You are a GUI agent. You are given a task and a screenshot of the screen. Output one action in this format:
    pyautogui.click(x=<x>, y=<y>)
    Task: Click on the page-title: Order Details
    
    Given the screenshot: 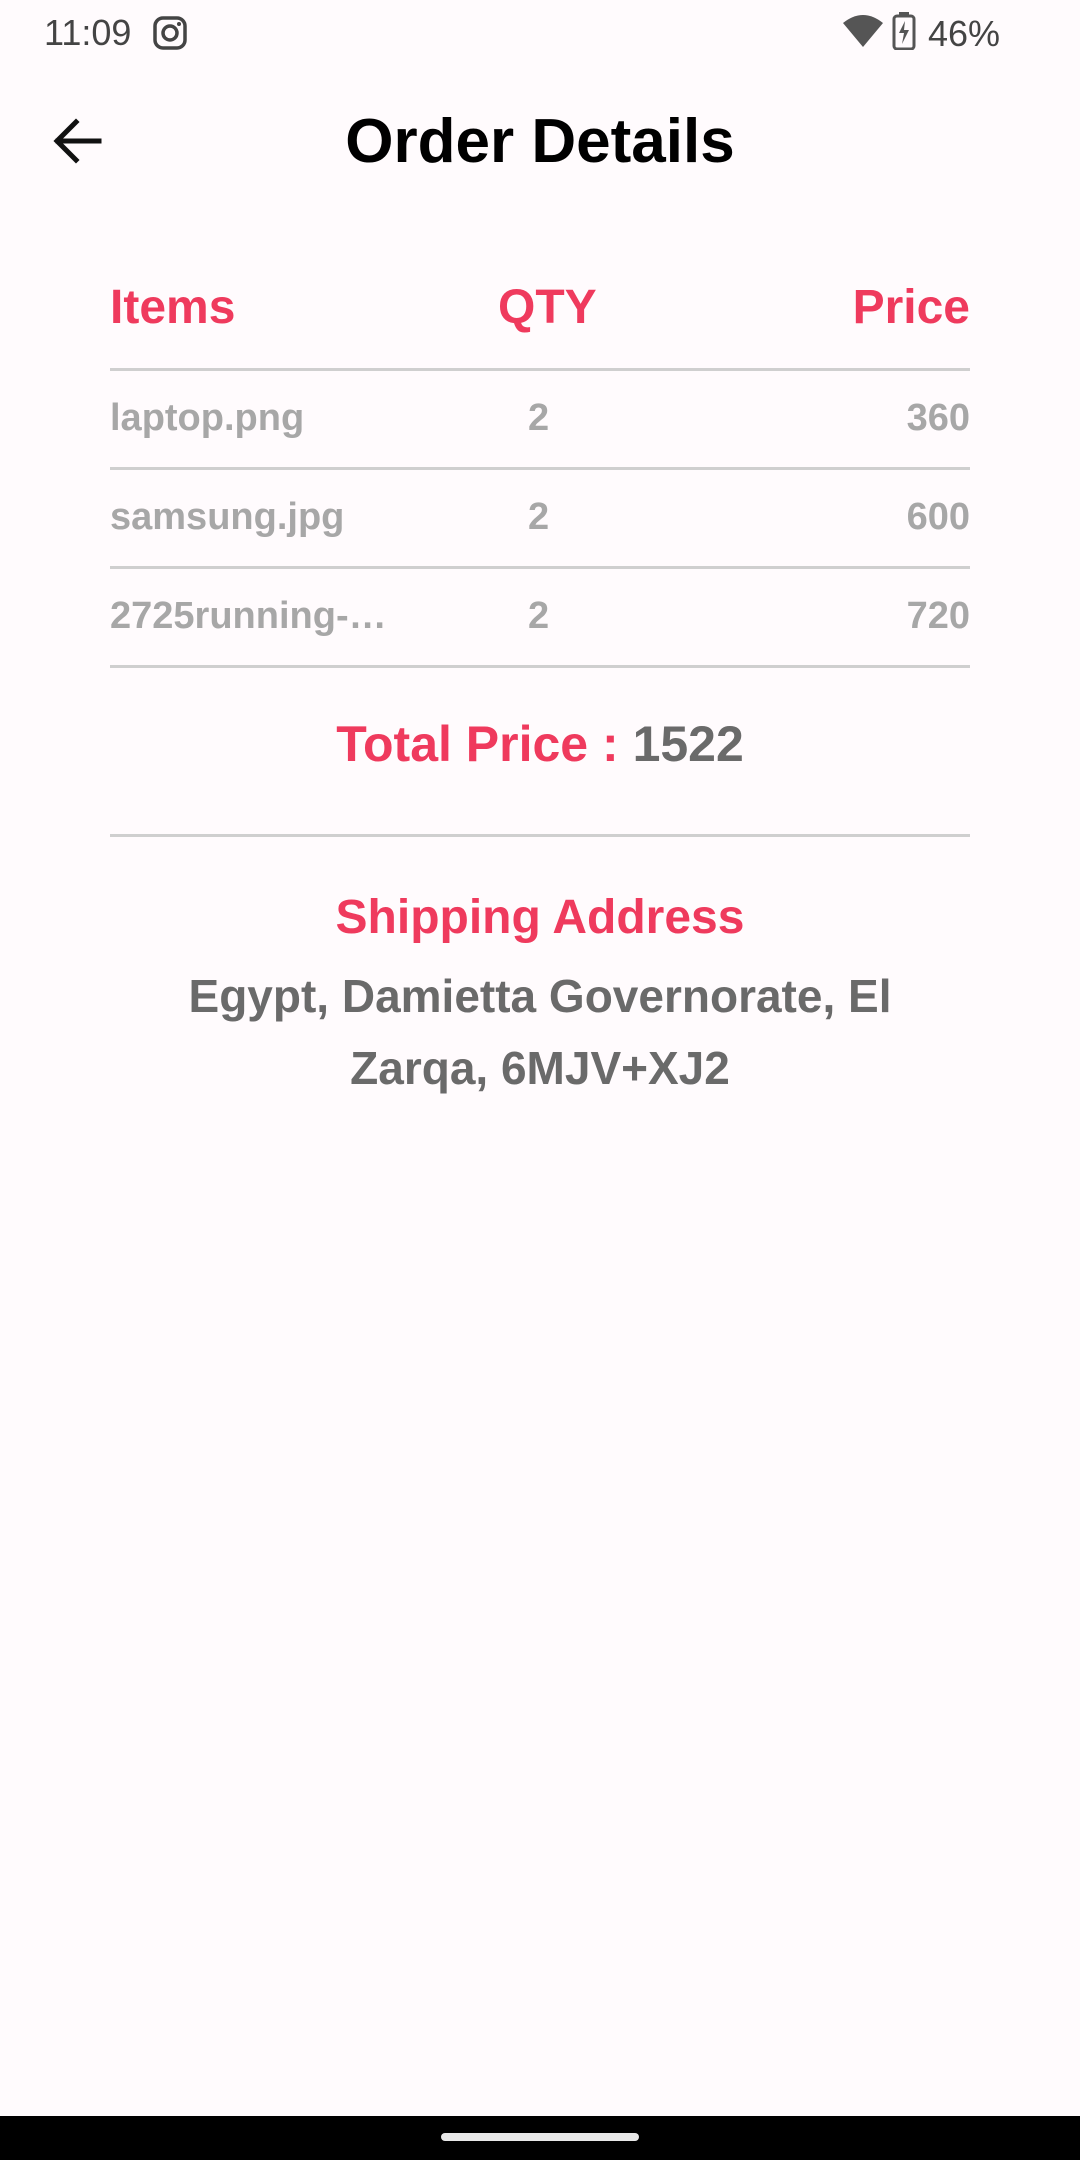 What is the action you would take?
    pyautogui.click(x=540, y=141)
    